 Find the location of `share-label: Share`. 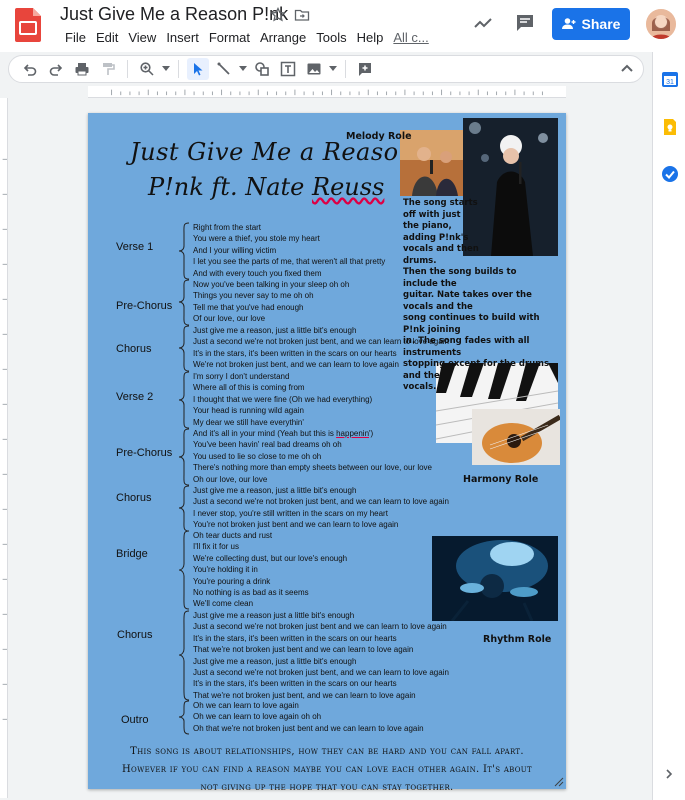

share-label: Share is located at coordinates (601, 24).